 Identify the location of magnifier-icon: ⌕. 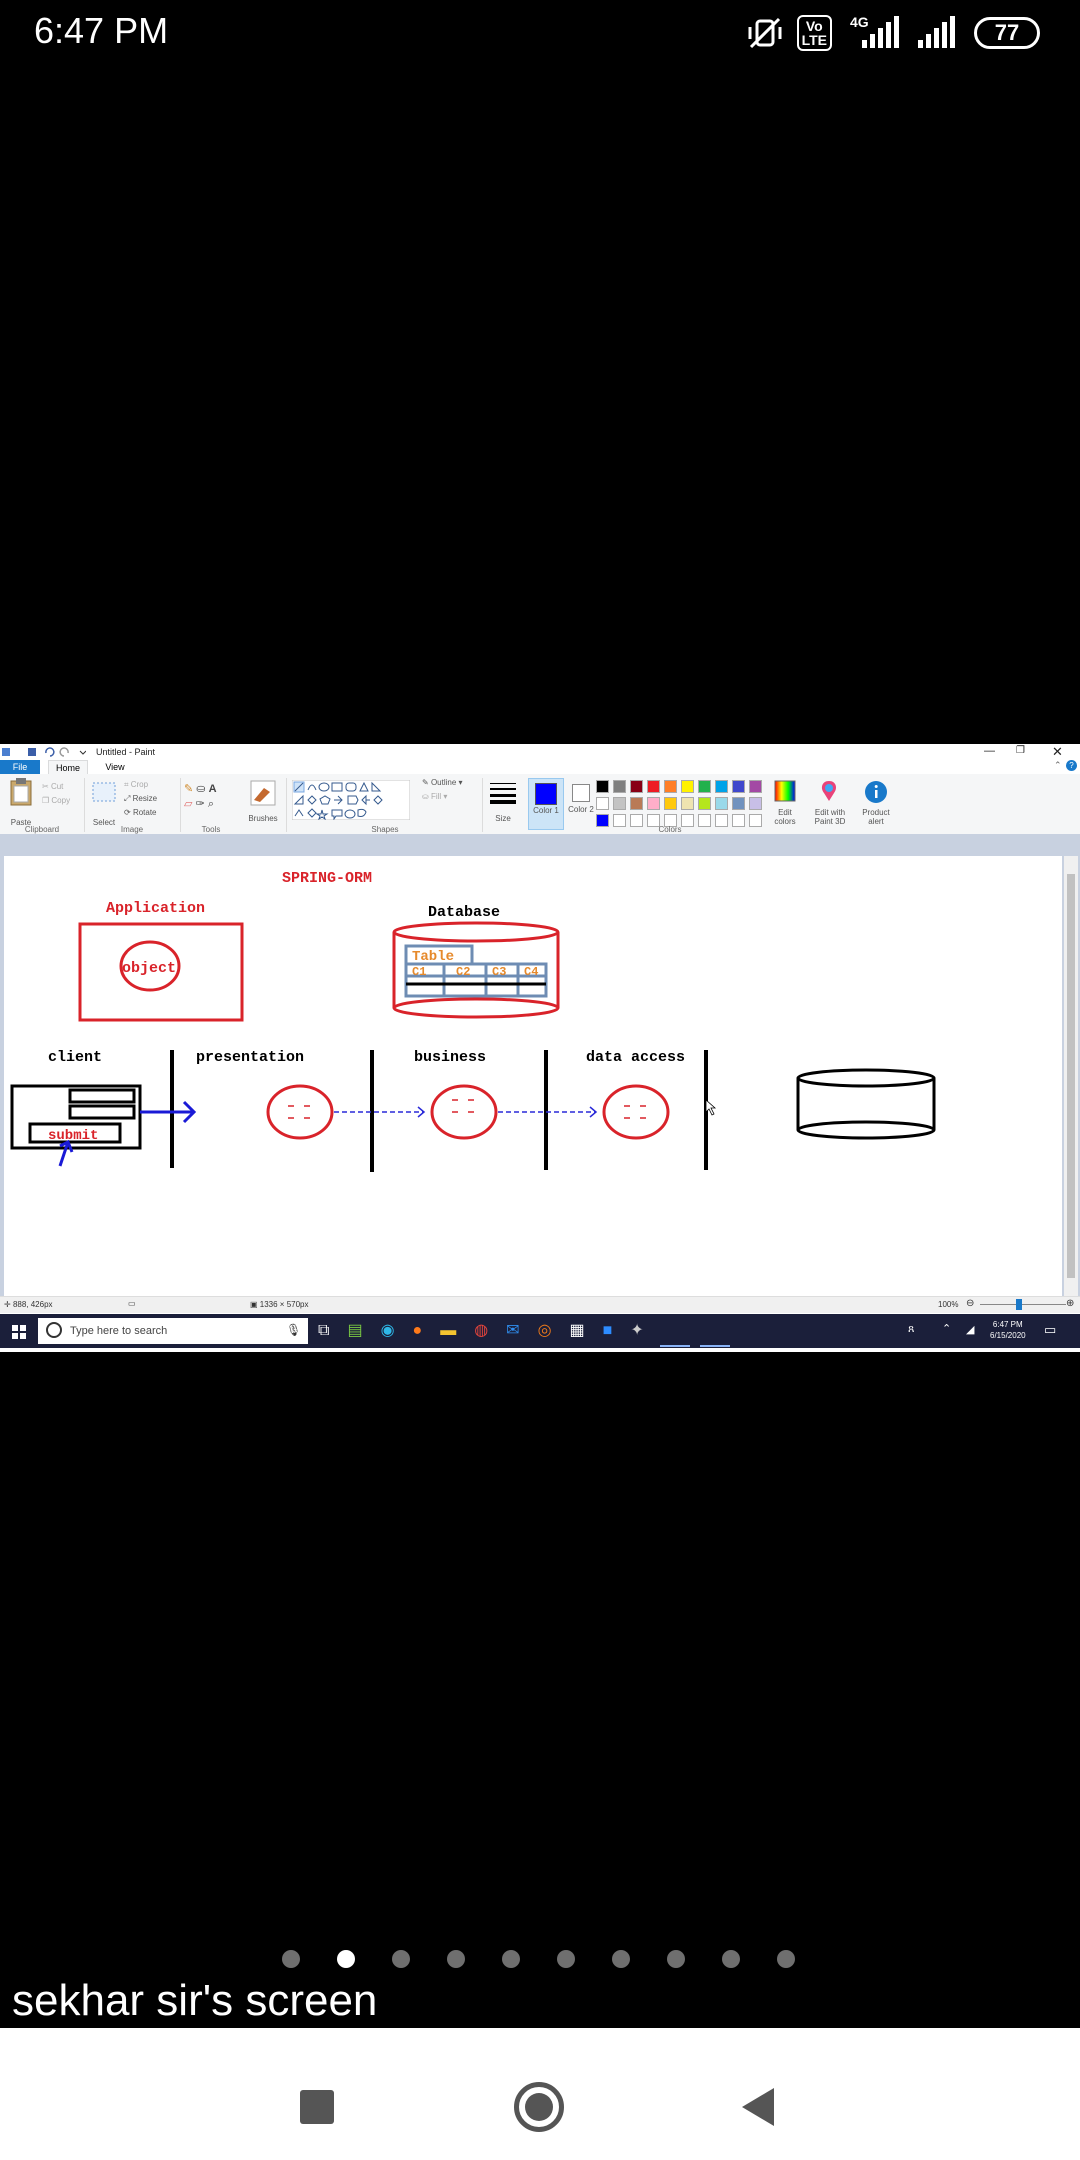
(211, 804).